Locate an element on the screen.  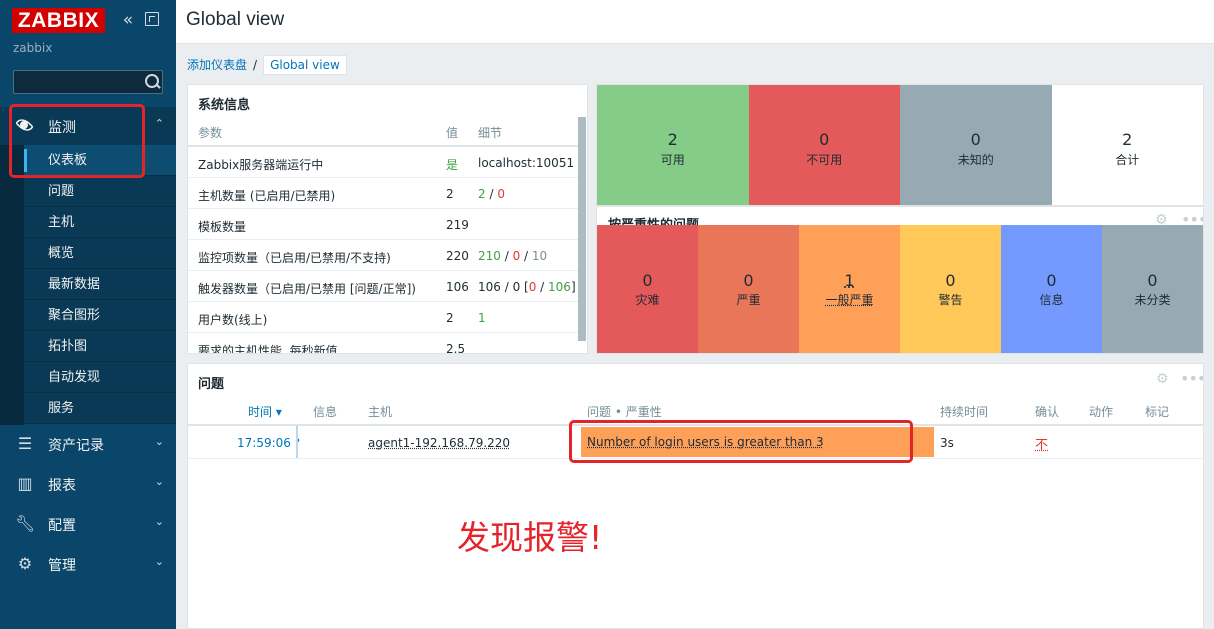
table-row: 主机数量 (已启用/已禁用) 2 2 / 0 is located at coordinates (383, 193).